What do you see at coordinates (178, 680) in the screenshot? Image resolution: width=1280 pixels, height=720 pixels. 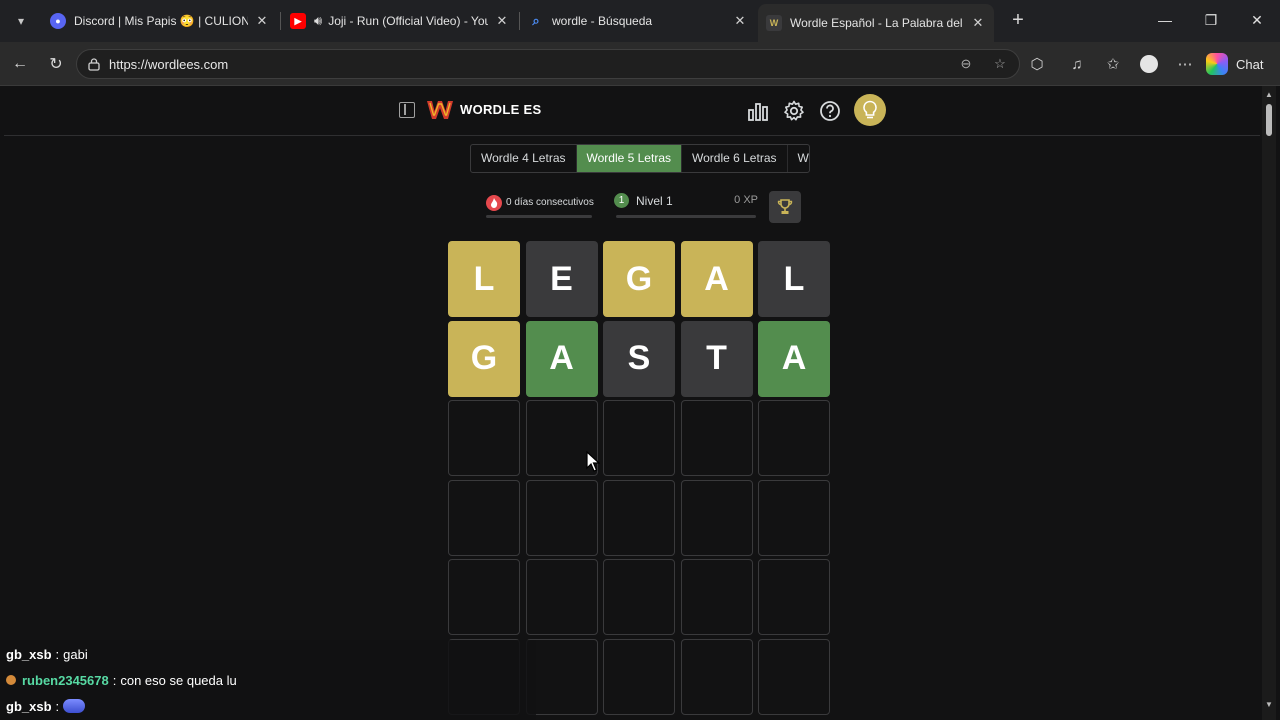 I see `chat-text: con eso se queda lu` at bounding box center [178, 680].